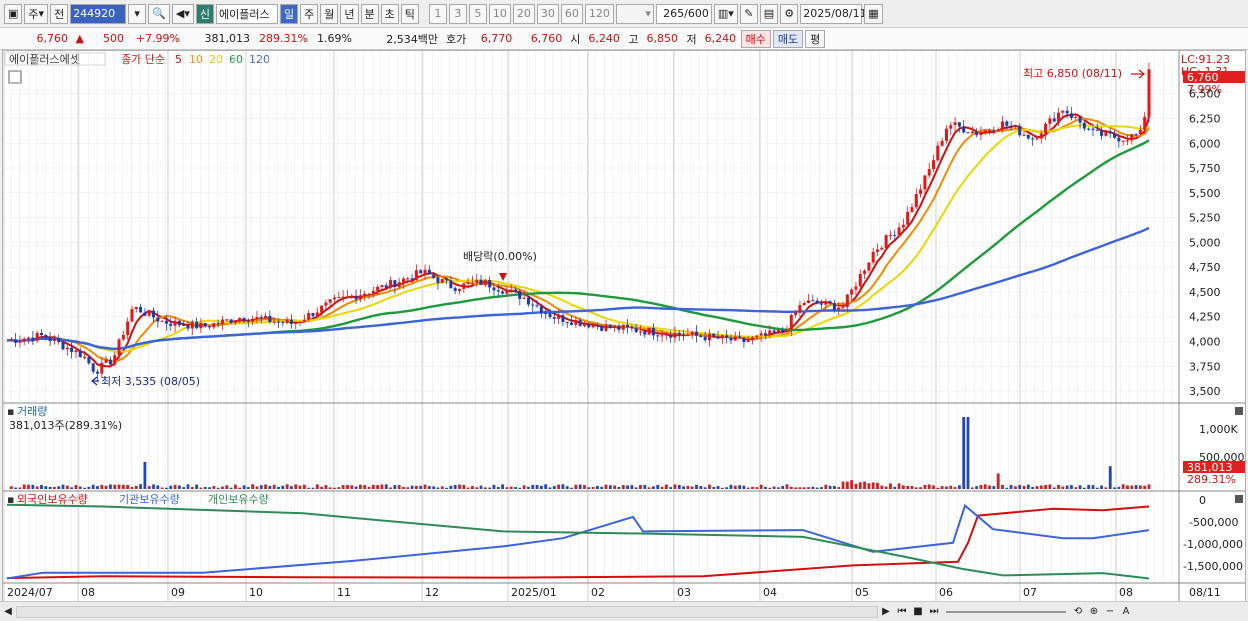  What do you see at coordinates (691, 39) in the screenshot?
I see `low-label: 저` at bounding box center [691, 39].